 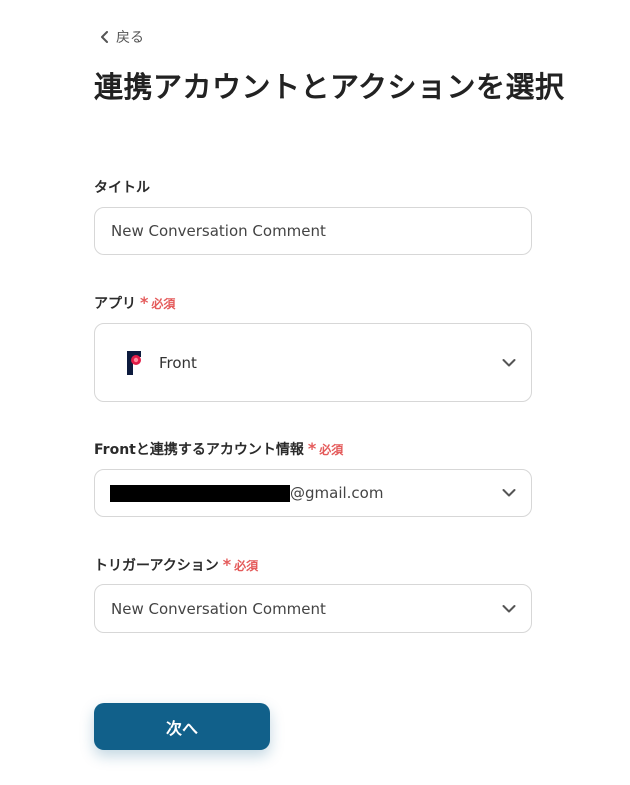 I want to click on app-select: Front, so click(x=313, y=362).